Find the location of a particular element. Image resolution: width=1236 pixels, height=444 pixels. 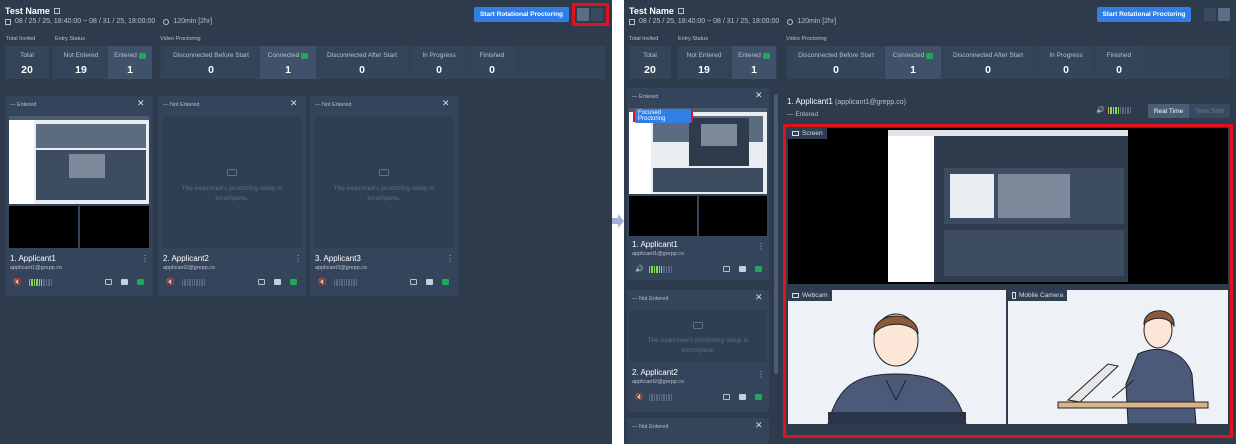

highlight-box is located at coordinates (590, 14).